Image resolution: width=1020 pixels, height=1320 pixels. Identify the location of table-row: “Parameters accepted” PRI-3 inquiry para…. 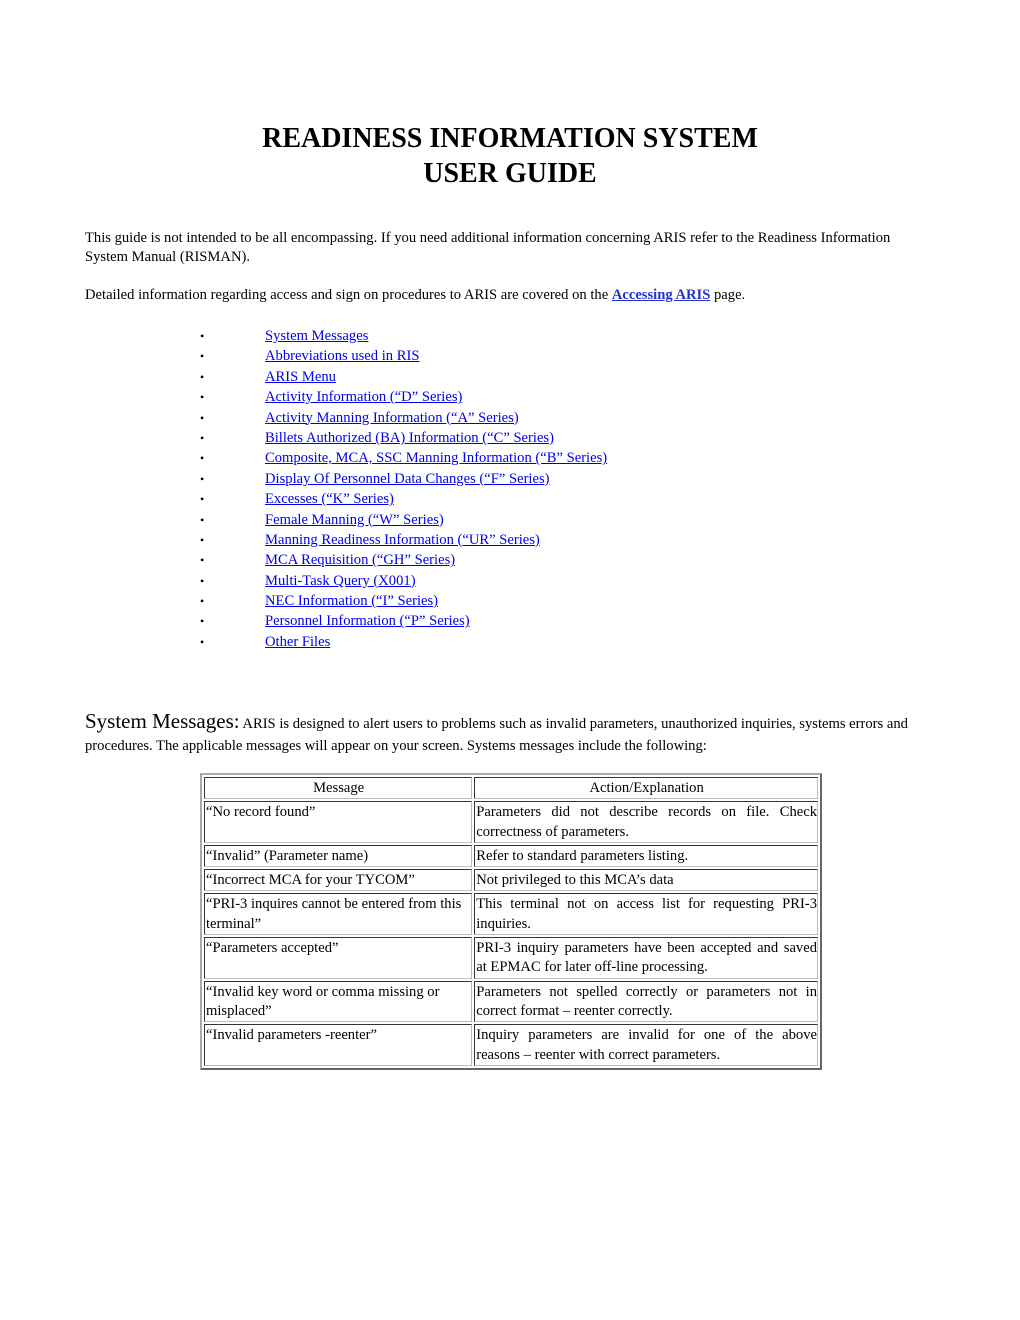
(511, 958).